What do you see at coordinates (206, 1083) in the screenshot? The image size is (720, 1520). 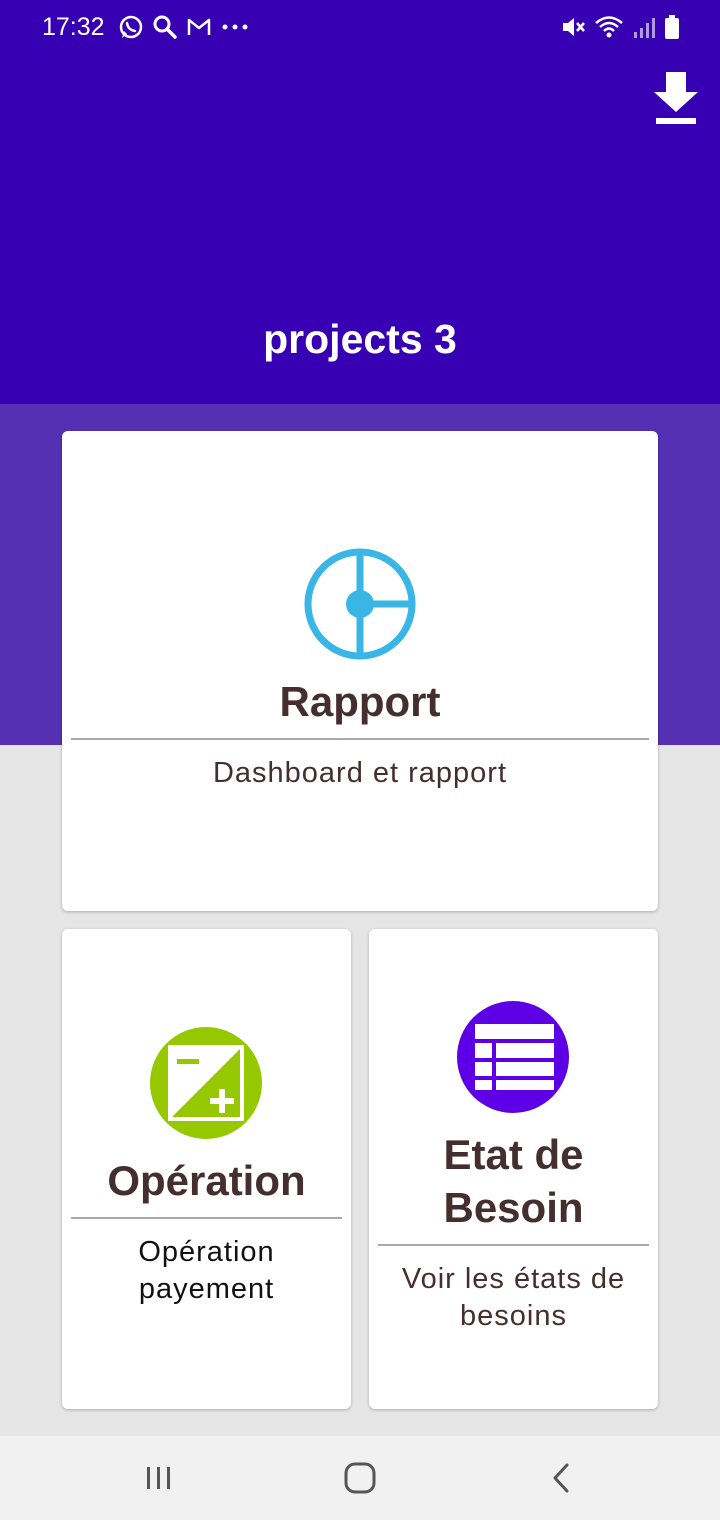 I see `plus-minus-icon` at bounding box center [206, 1083].